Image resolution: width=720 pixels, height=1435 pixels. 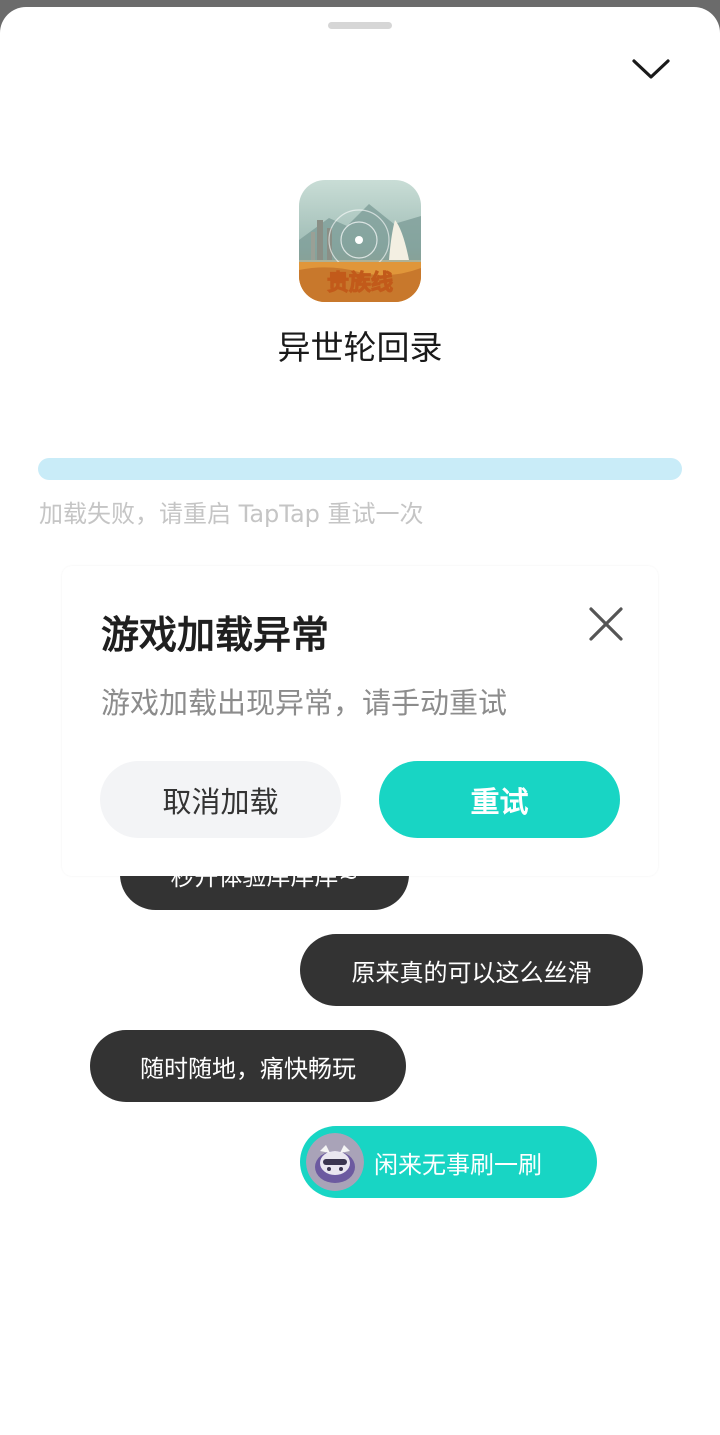 What do you see at coordinates (220, 799) in the screenshot?
I see `cancel-loading-button: 取消加载` at bounding box center [220, 799].